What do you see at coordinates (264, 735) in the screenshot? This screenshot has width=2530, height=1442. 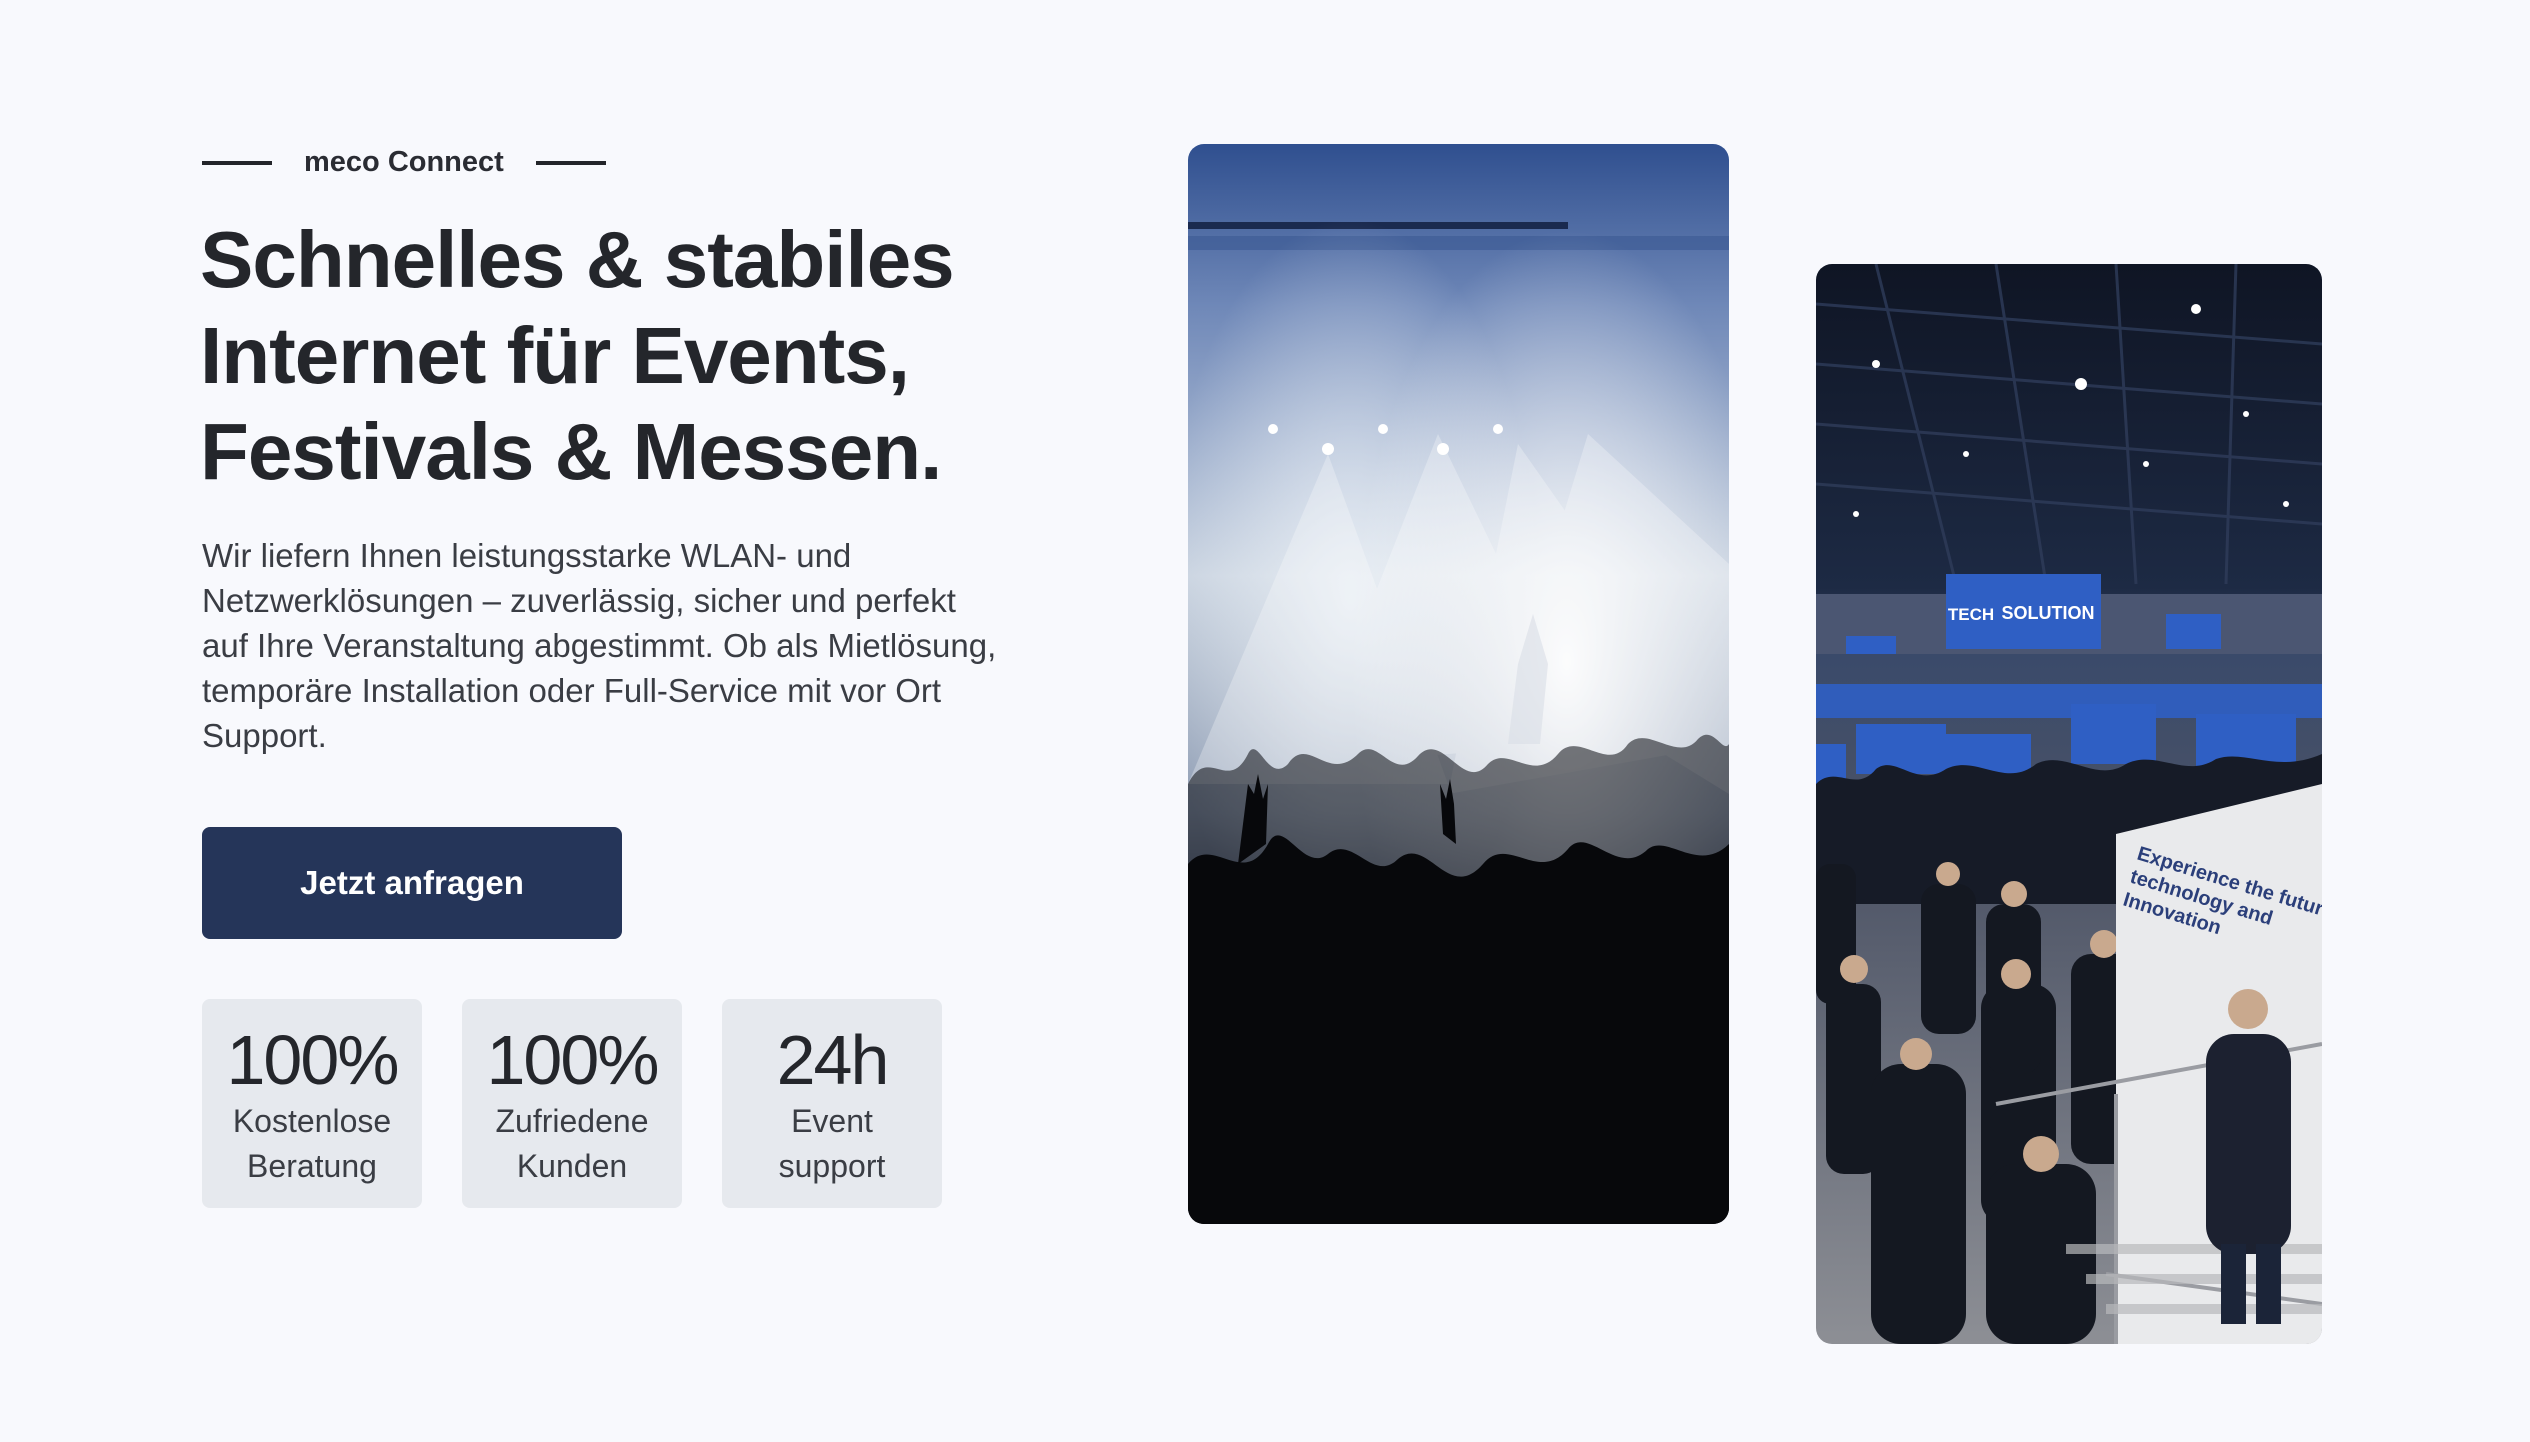 I see `lead-line: Support.` at bounding box center [264, 735].